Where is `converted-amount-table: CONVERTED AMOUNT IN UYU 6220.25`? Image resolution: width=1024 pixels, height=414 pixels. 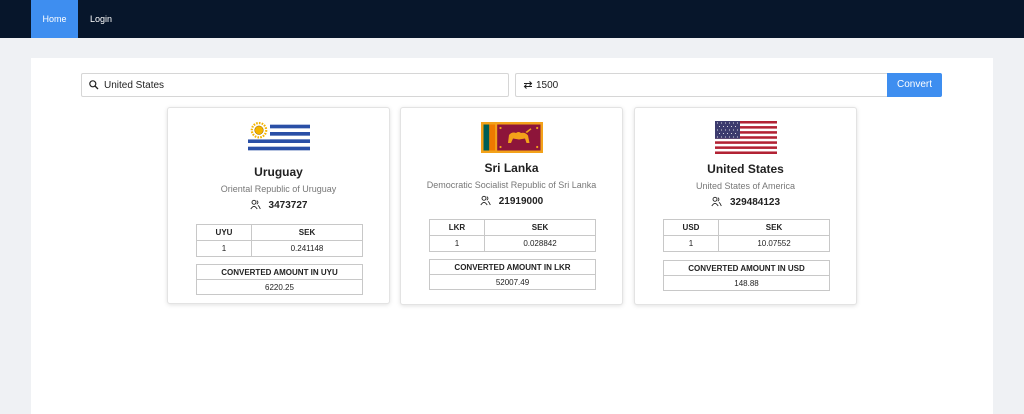
converted-amount-table: CONVERTED AMOUNT IN UYU 6220.25 is located at coordinates (279, 279).